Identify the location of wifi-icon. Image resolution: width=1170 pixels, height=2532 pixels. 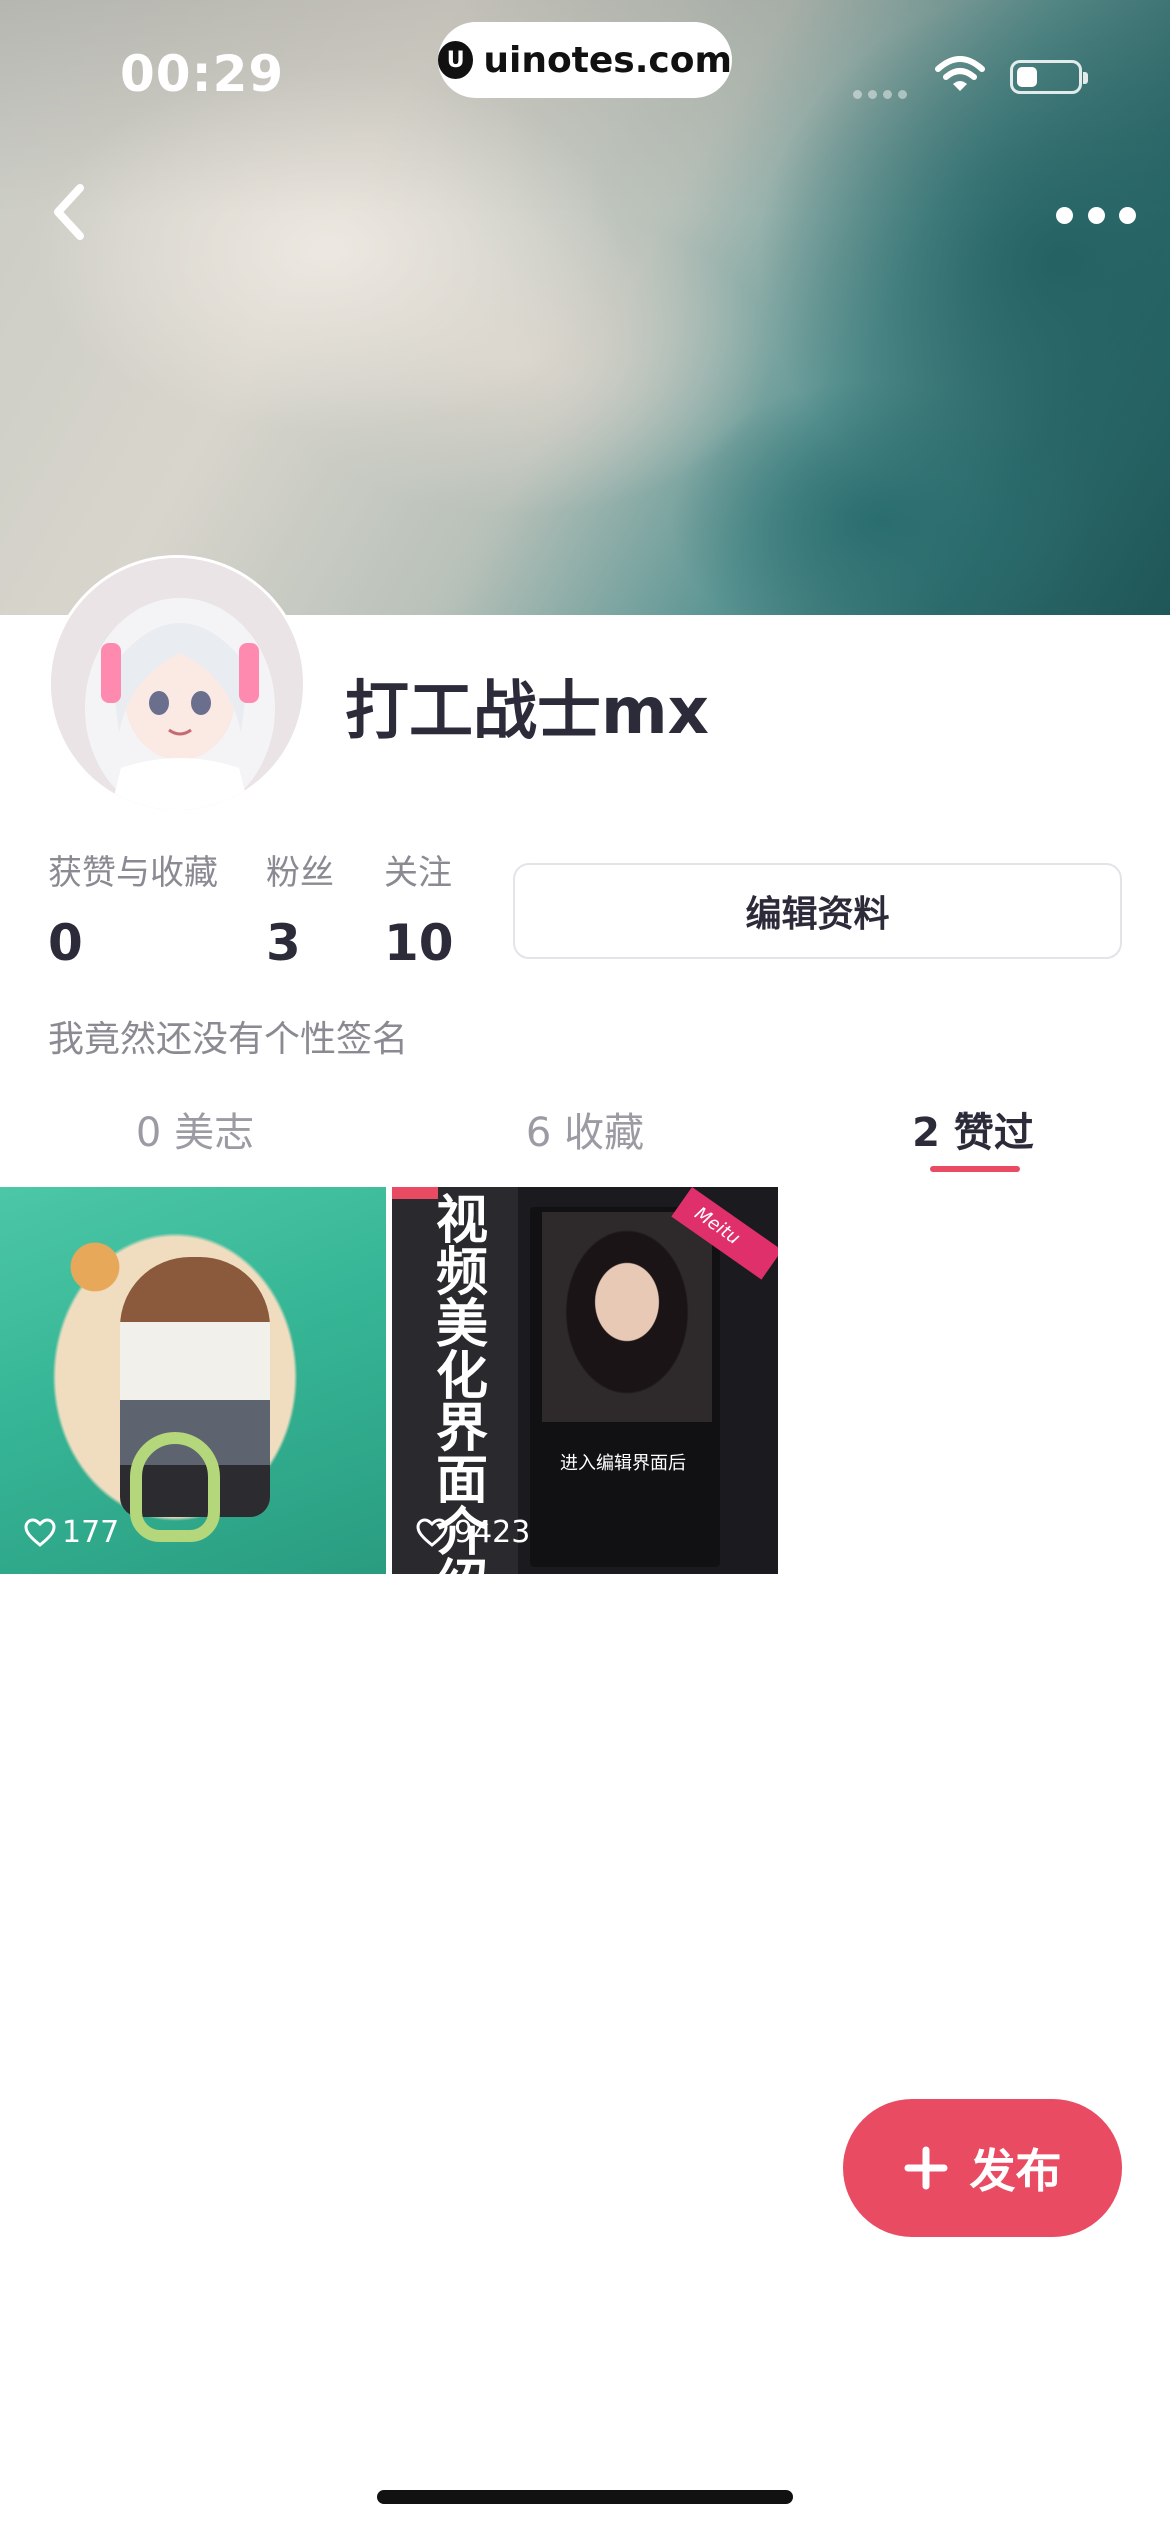
(960, 73).